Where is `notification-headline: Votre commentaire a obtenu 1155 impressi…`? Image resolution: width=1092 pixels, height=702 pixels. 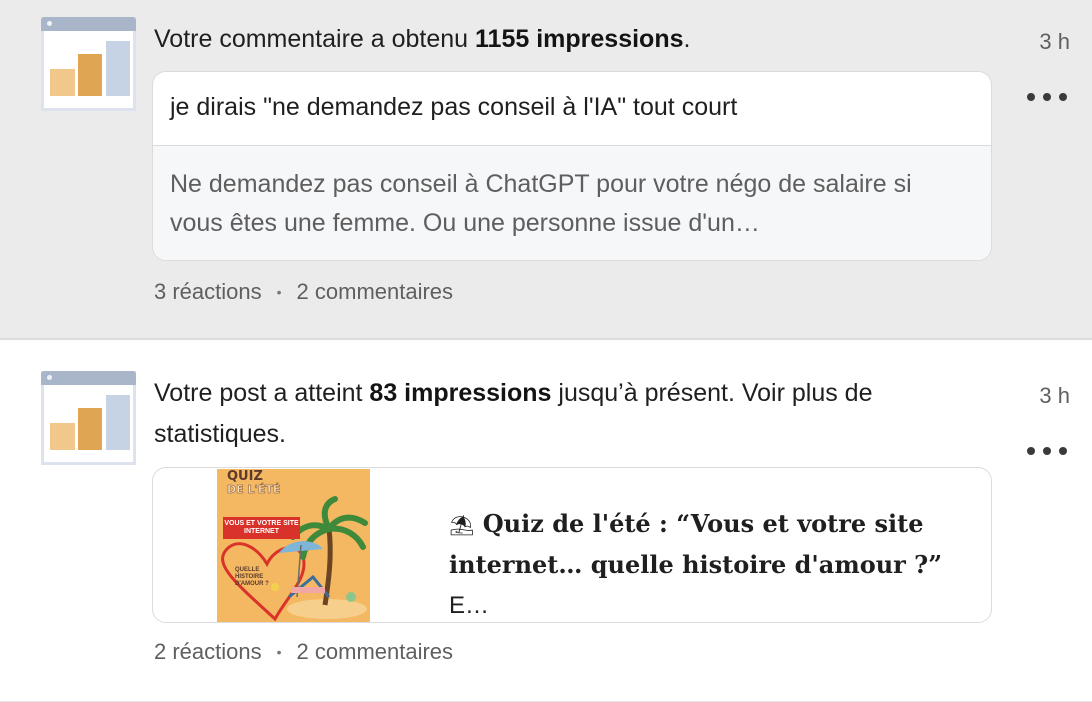 notification-headline: Votre commentaire a obtenu 1155 impressi… is located at coordinates (579, 39).